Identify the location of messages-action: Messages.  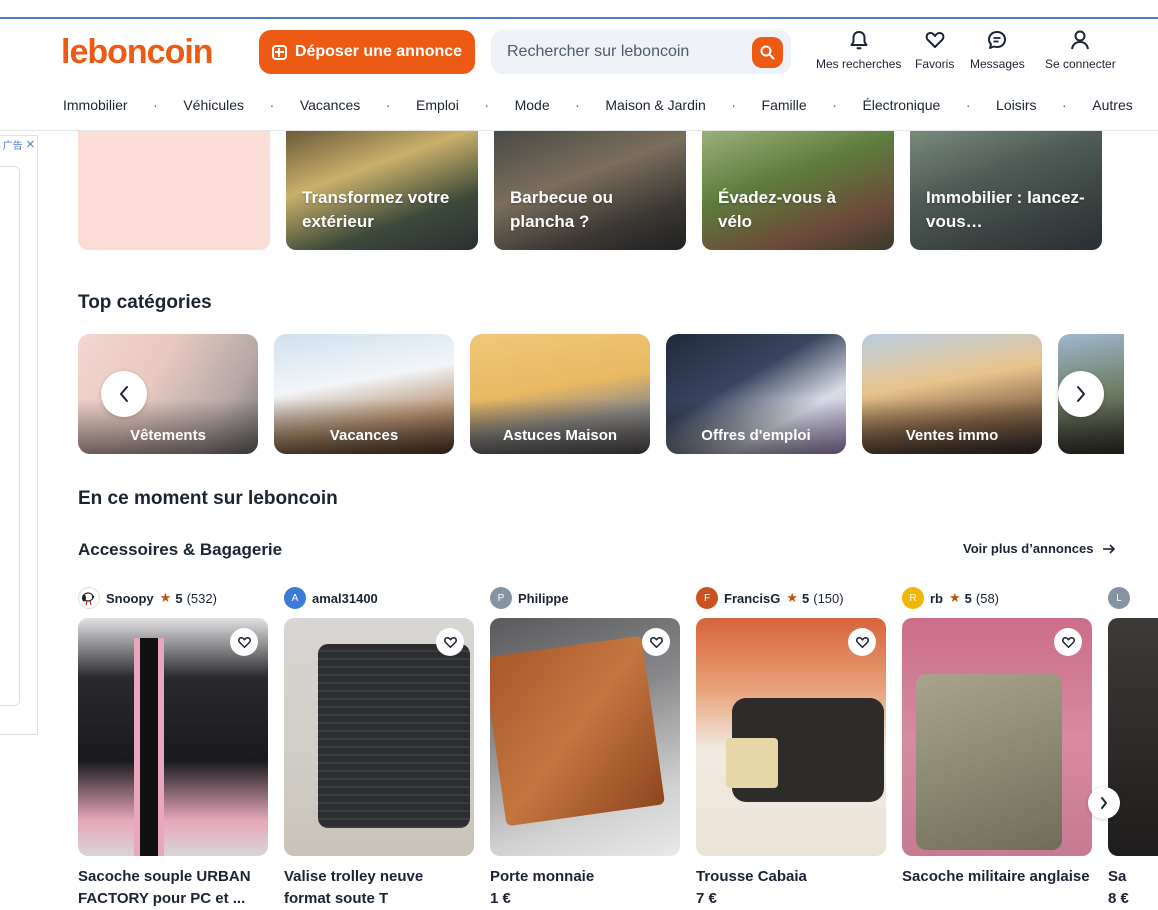
(997, 50).